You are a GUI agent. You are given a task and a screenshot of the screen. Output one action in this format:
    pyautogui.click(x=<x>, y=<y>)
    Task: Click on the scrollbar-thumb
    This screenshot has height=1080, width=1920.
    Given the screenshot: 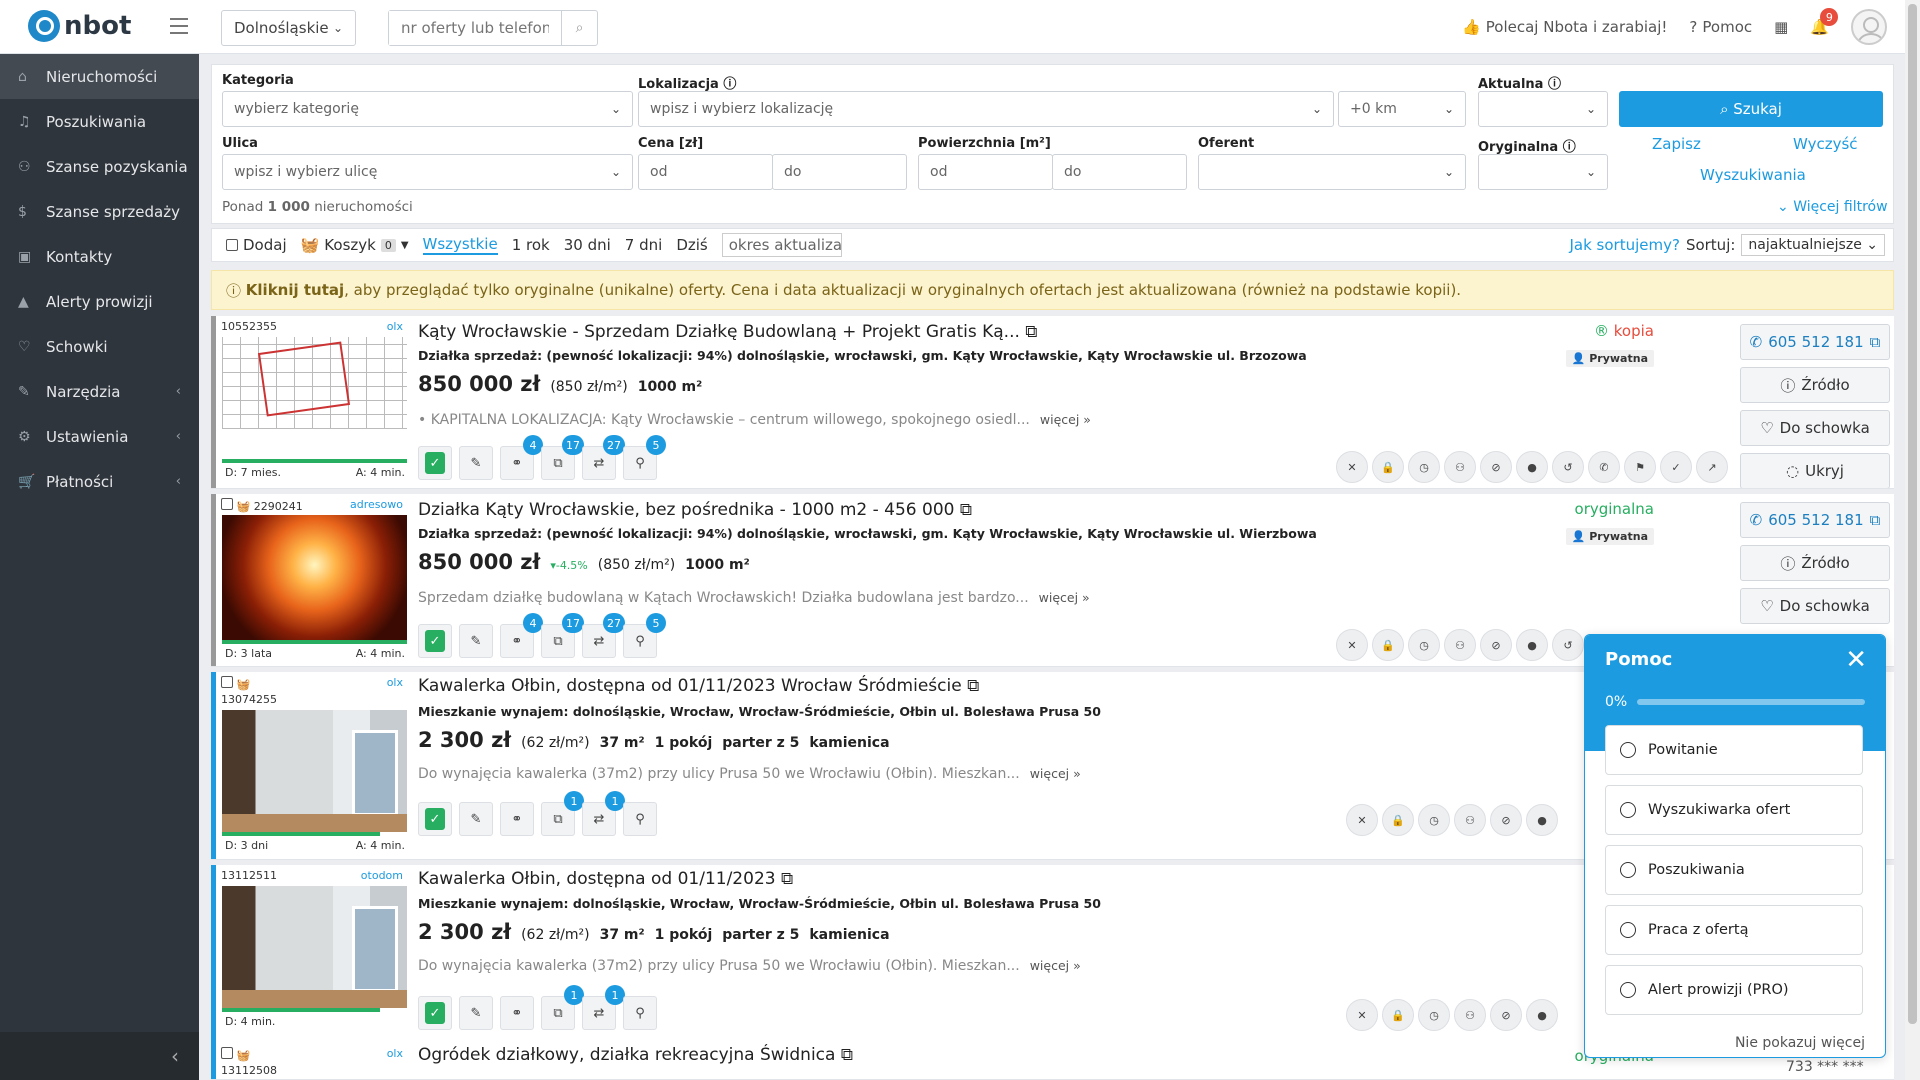 What is the action you would take?
    pyautogui.click(x=1912, y=514)
    